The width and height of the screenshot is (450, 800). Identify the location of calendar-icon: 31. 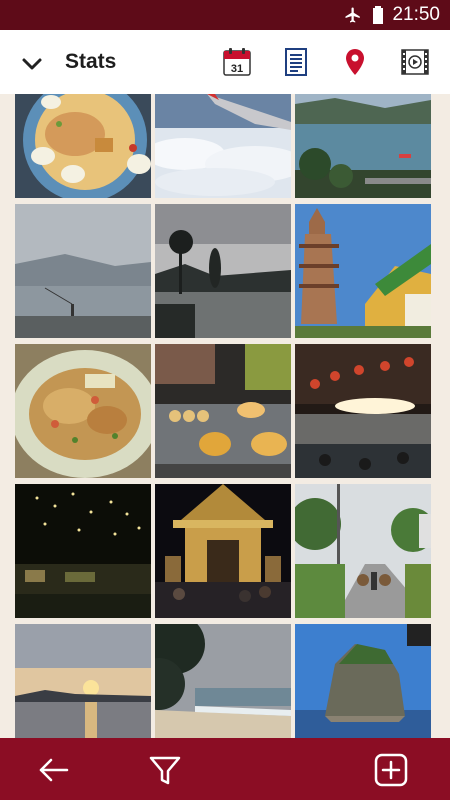
(237, 62).